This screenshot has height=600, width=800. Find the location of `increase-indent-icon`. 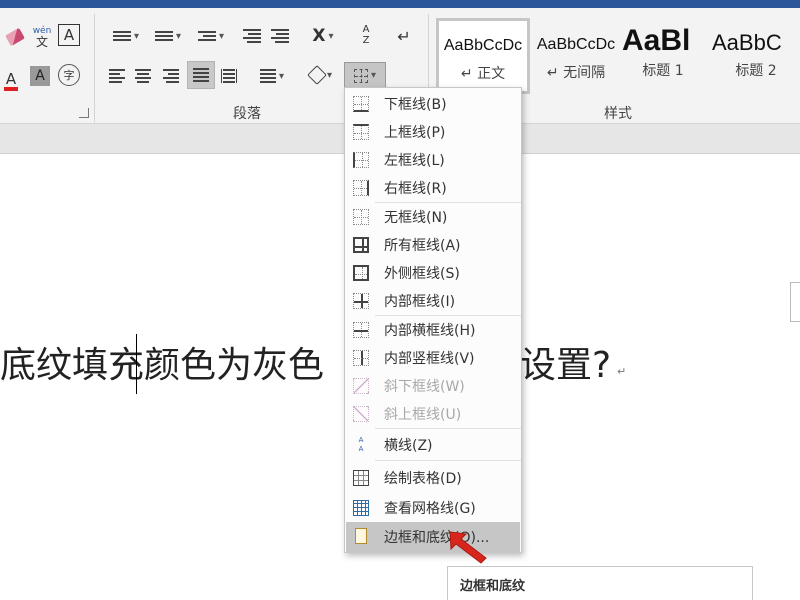

increase-indent-icon is located at coordinates (280, 36).